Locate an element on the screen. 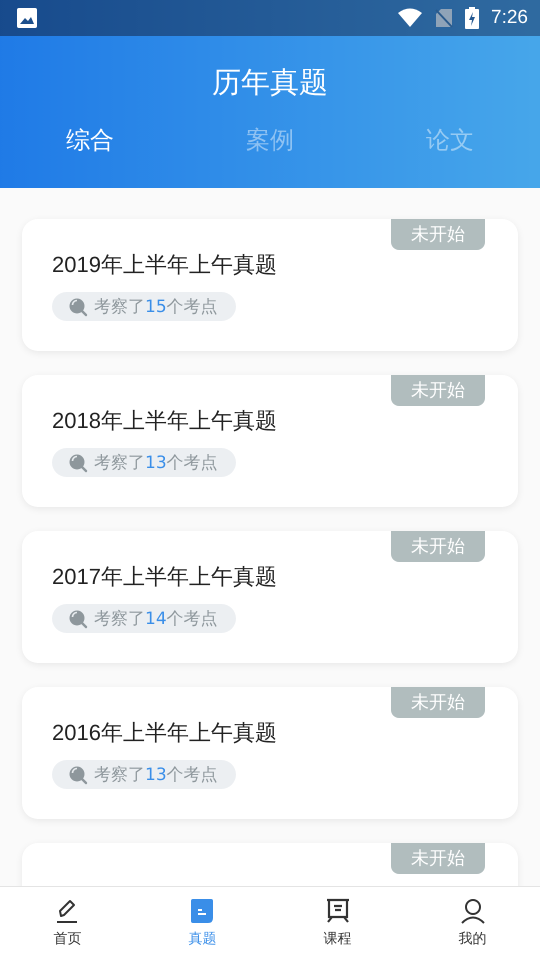  points-text: 考察了 14个考点 is located at coordinates (156, 619).